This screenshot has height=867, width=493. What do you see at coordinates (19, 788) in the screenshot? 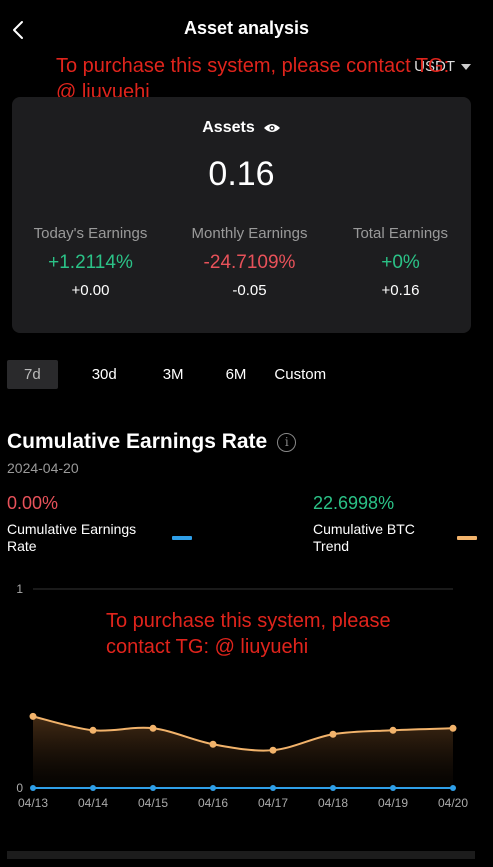
I see `y-tick-label: 0` at bounding box center [19, 788].